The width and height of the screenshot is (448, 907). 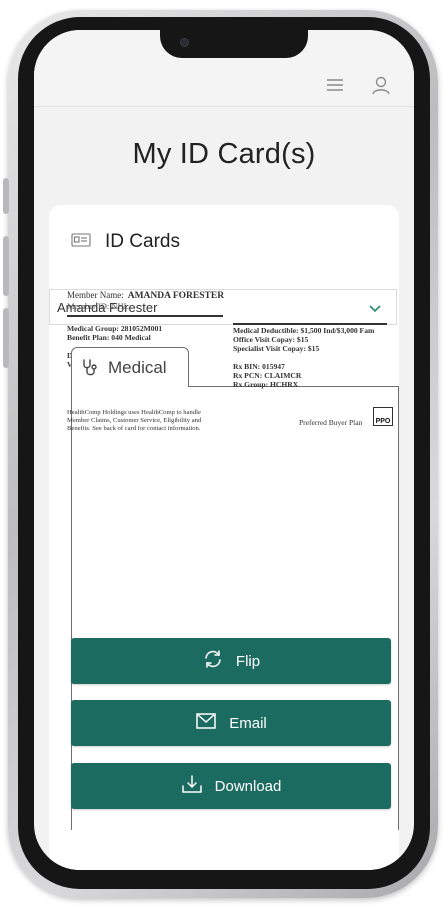 What do you see at coordinates (98, 306) in the screenshot?
I see `member-id: Member ID: NHL` at bounding box center [98, 306].